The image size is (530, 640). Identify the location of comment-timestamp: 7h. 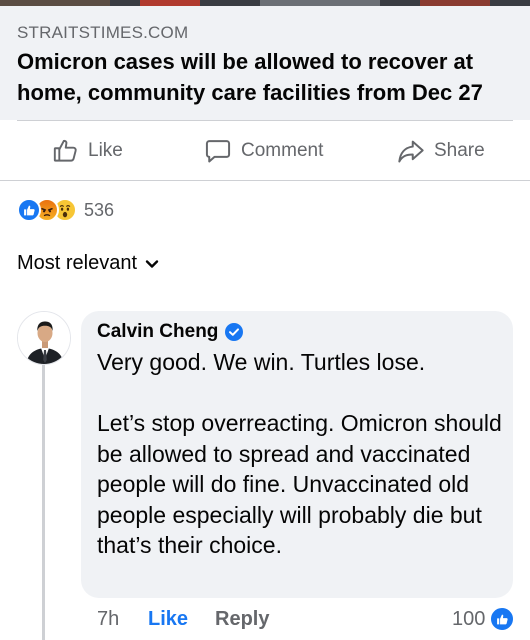
(108, 619).